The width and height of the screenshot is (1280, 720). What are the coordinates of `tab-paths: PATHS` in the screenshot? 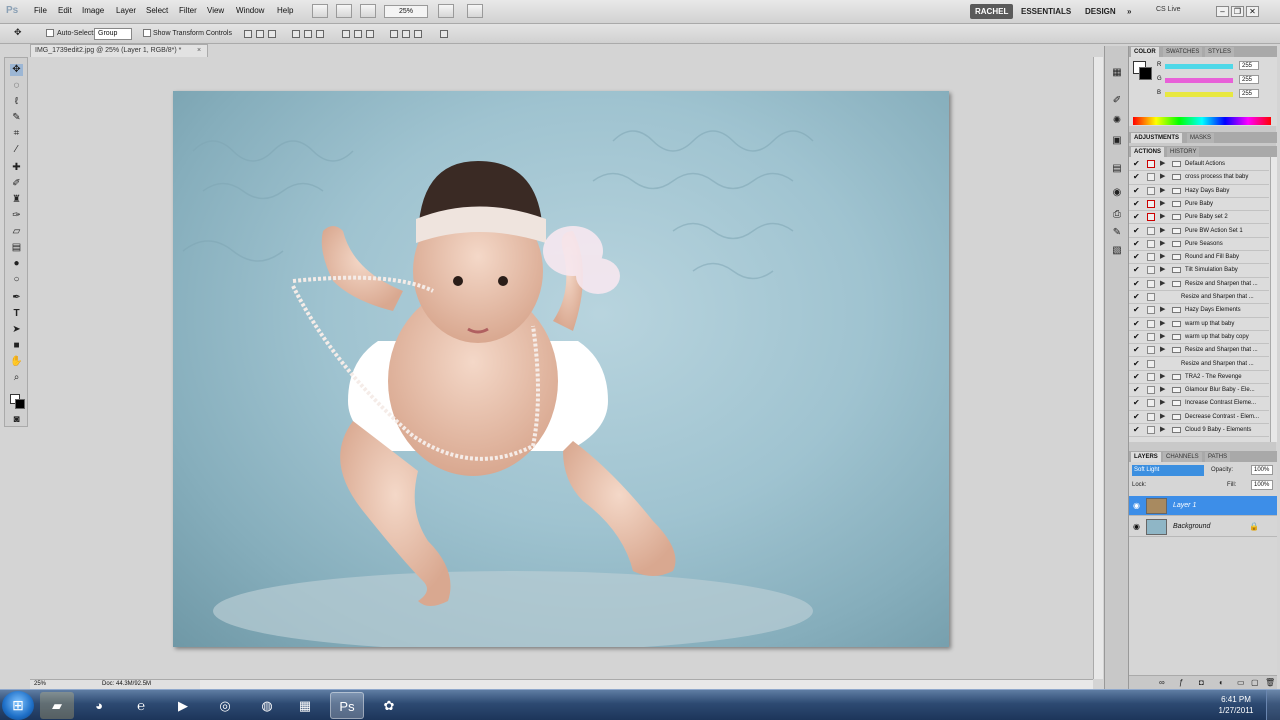 It's located at (1218, 457).